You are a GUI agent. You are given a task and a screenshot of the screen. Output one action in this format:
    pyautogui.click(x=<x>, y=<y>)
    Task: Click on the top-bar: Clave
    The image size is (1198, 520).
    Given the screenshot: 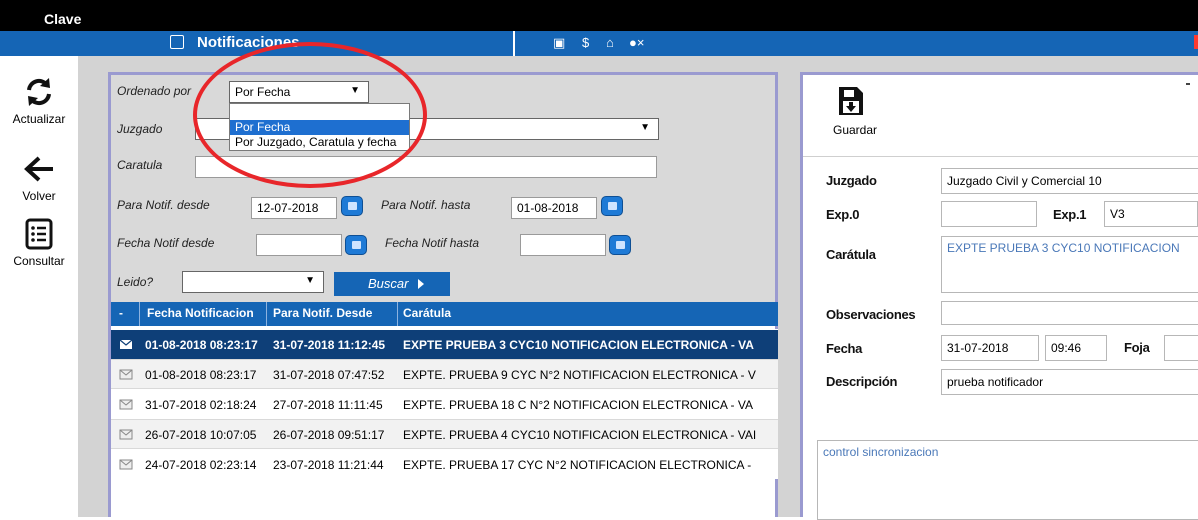 What is the action you would take?
    pyautogui.click(x=599, y=15)
    